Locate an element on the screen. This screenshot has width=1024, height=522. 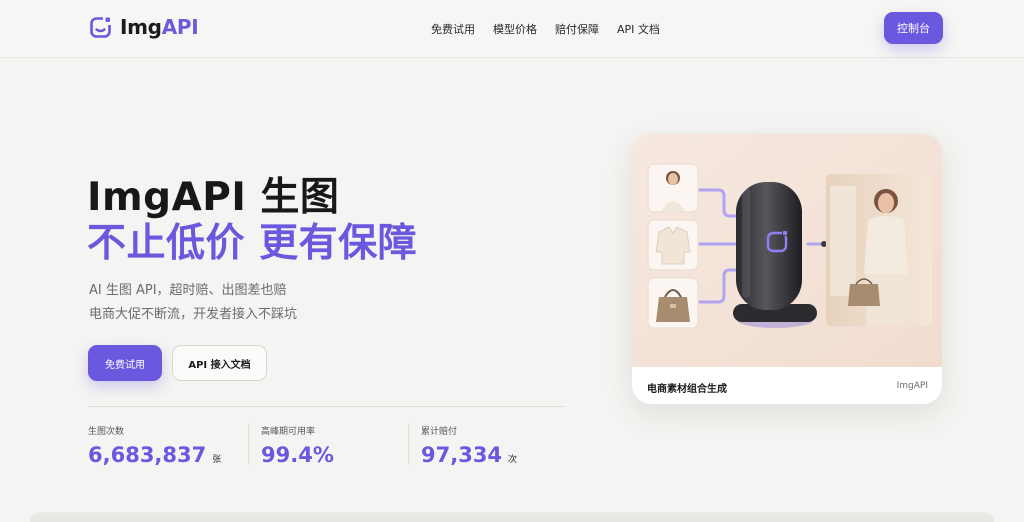
top-navbar: ImgAPI 免费试用 模型价格 赔付保障 API 文档 控制台 is located at coordinates (512, 29).